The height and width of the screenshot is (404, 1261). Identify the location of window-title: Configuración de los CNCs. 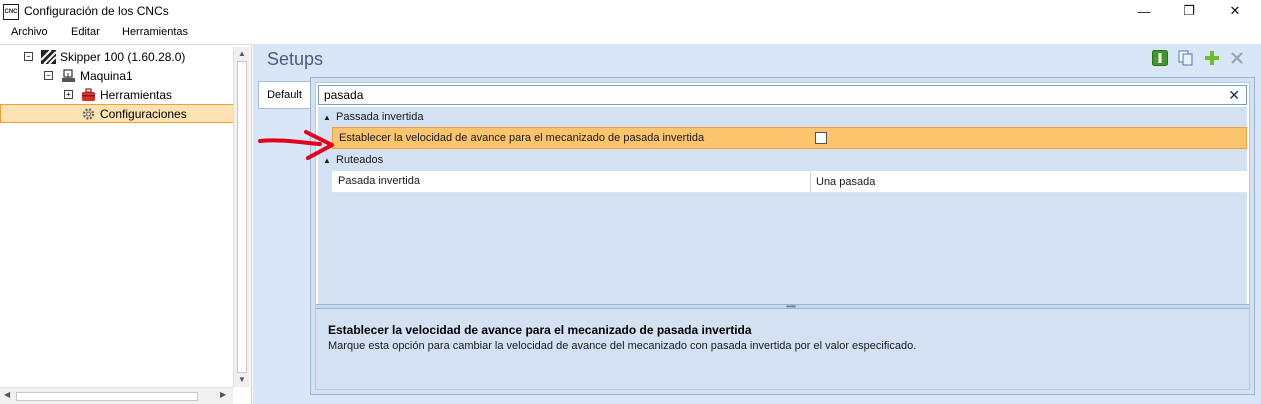
(96, 11).